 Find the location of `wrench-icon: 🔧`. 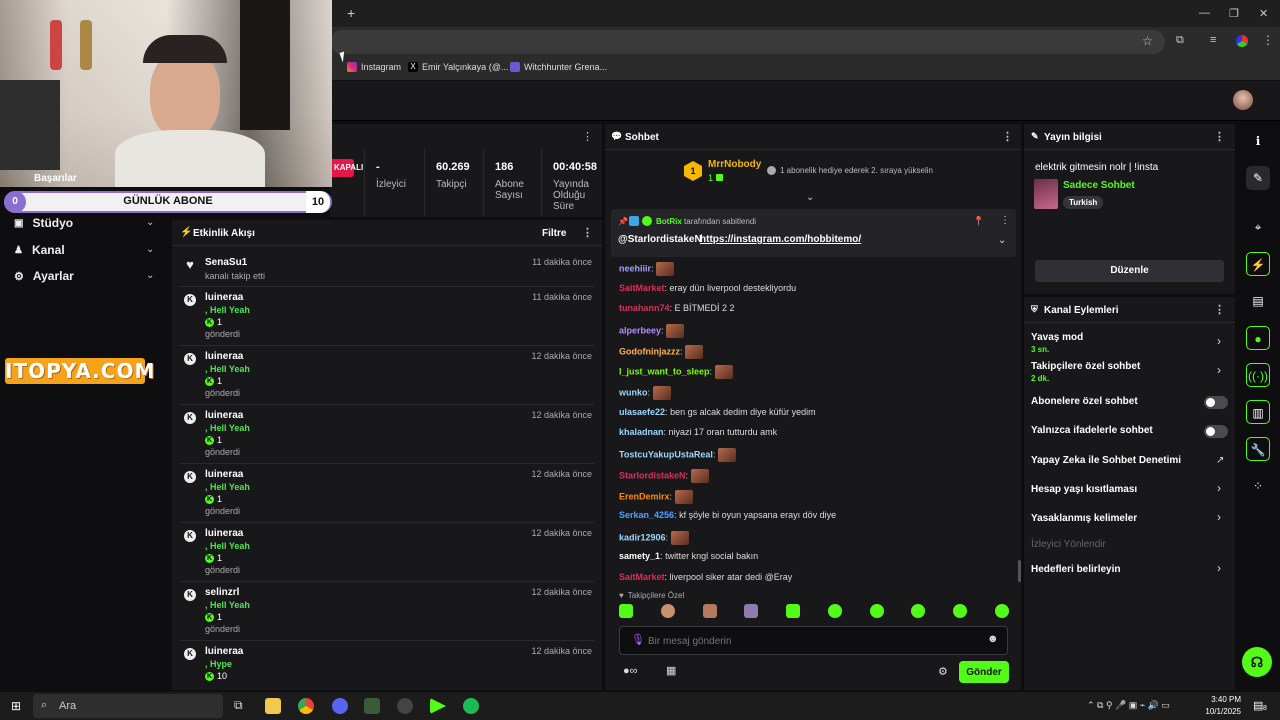

wrench-icon: 🔧 is located at coordinates (1258, 449).